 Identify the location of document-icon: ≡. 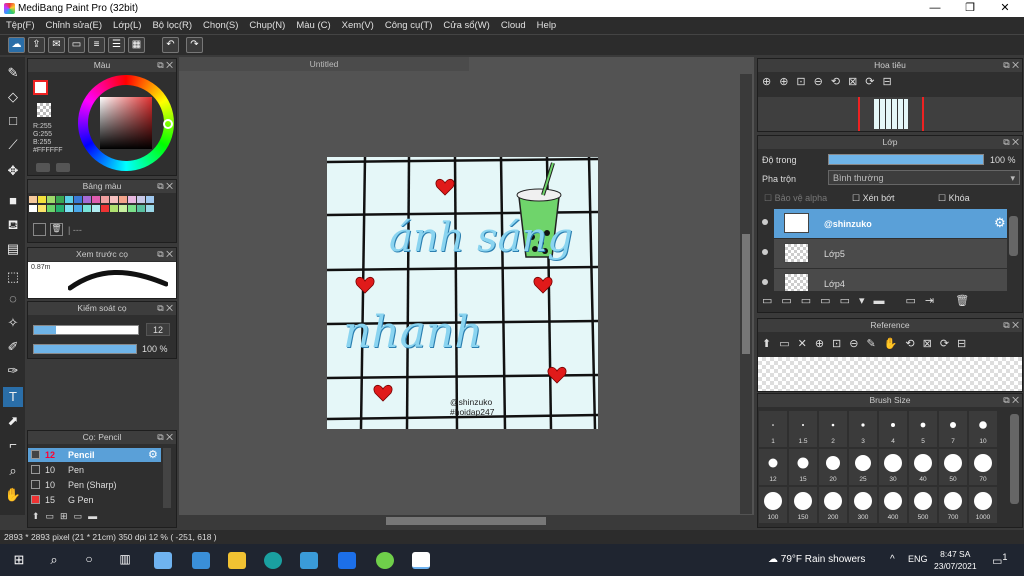
(96, 45).